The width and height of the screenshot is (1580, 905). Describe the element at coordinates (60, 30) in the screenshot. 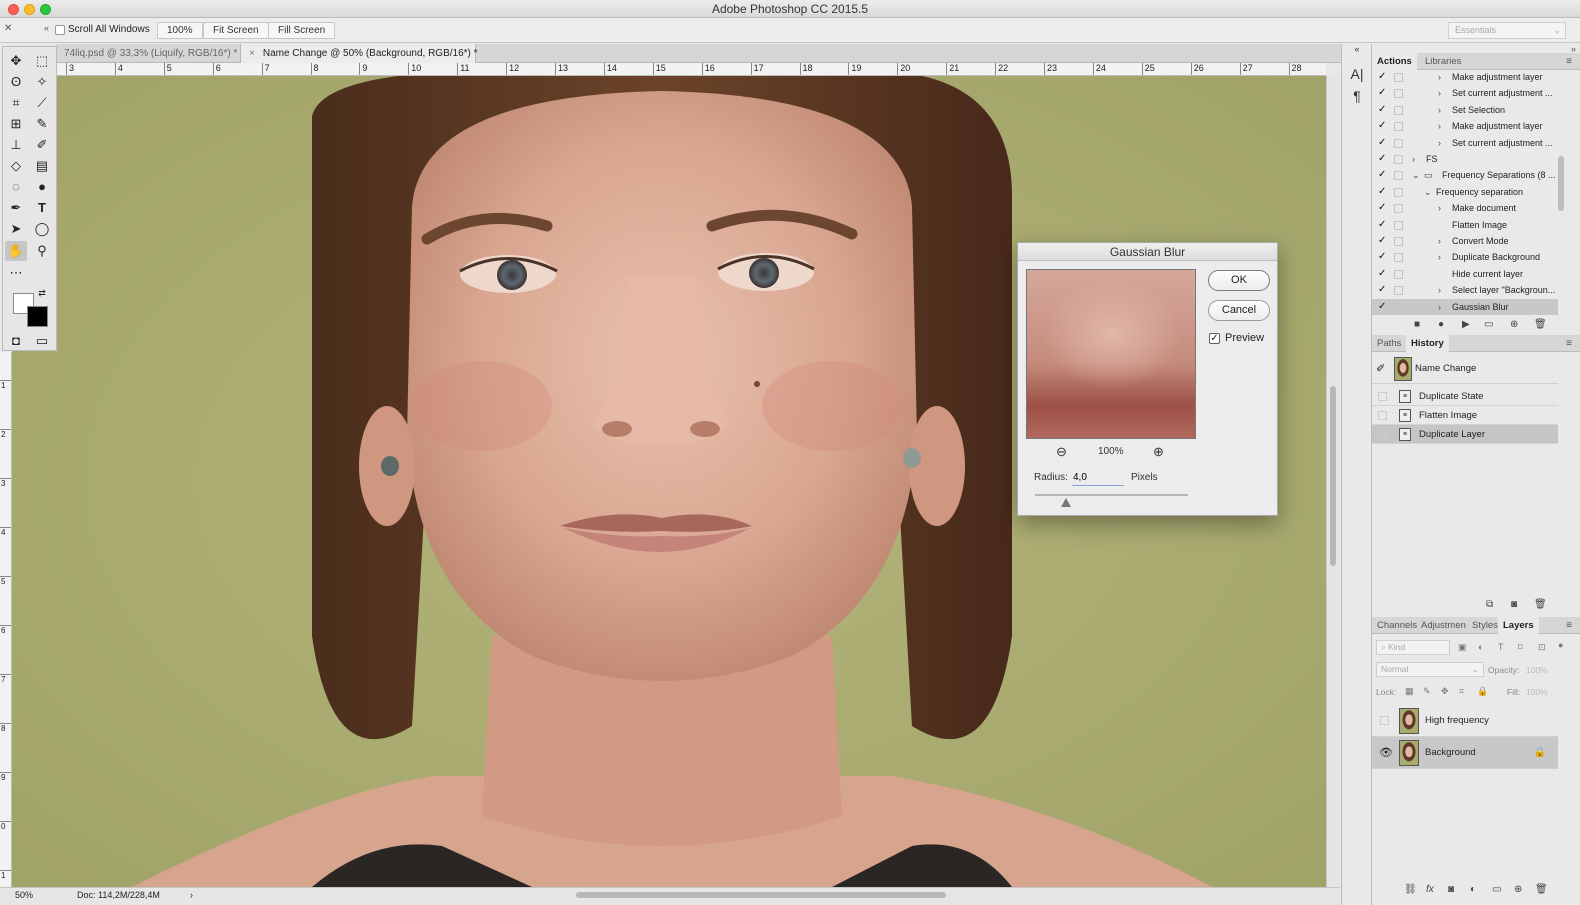

I see `scroll-all-windows-checkbox` at that location.